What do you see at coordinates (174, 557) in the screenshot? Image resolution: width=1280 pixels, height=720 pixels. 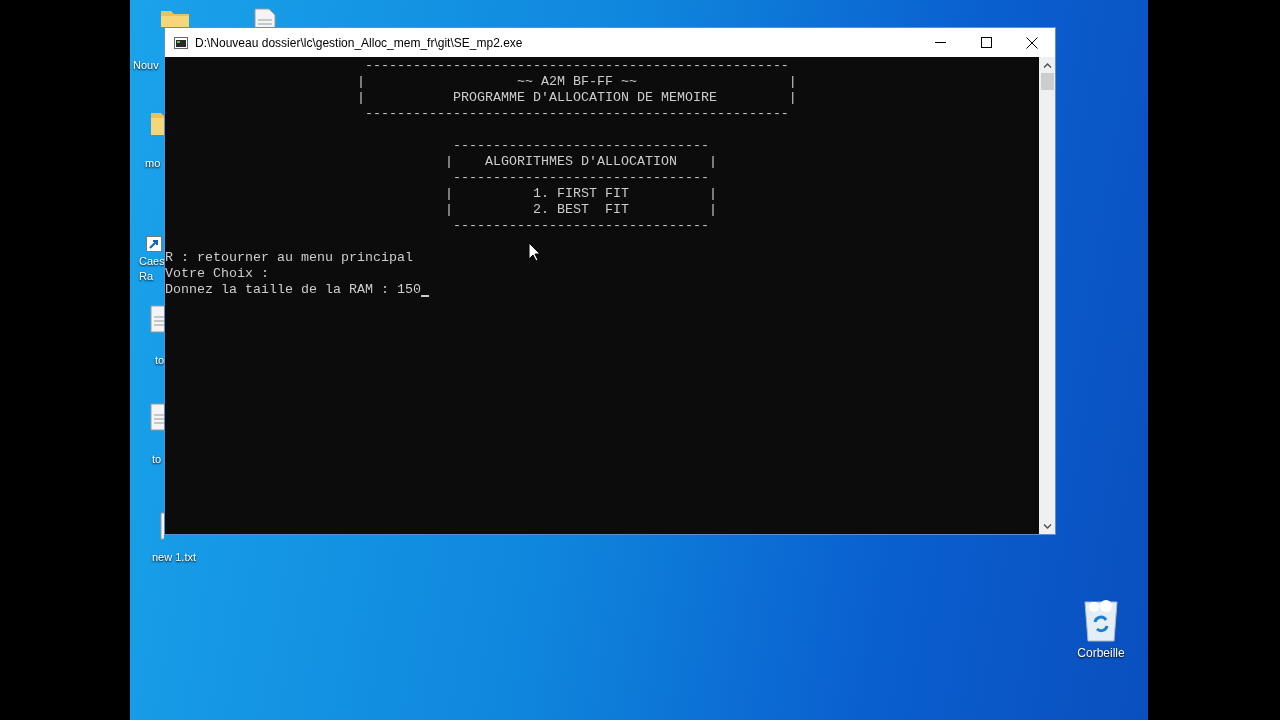 I see `icon-label: new 1.txt` at bounding box center [174, 557].